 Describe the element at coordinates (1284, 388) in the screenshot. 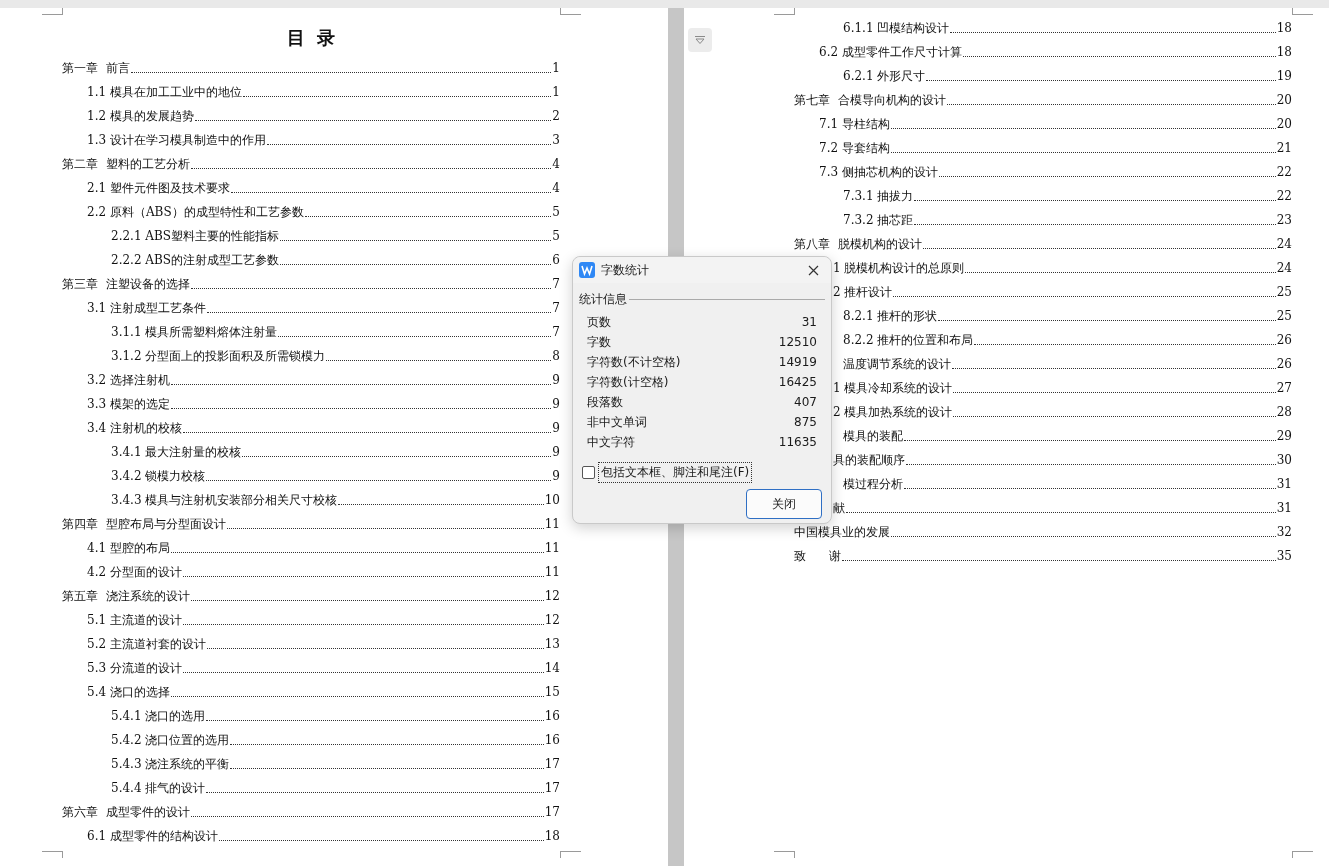

I see `page-number: 27` at that location.